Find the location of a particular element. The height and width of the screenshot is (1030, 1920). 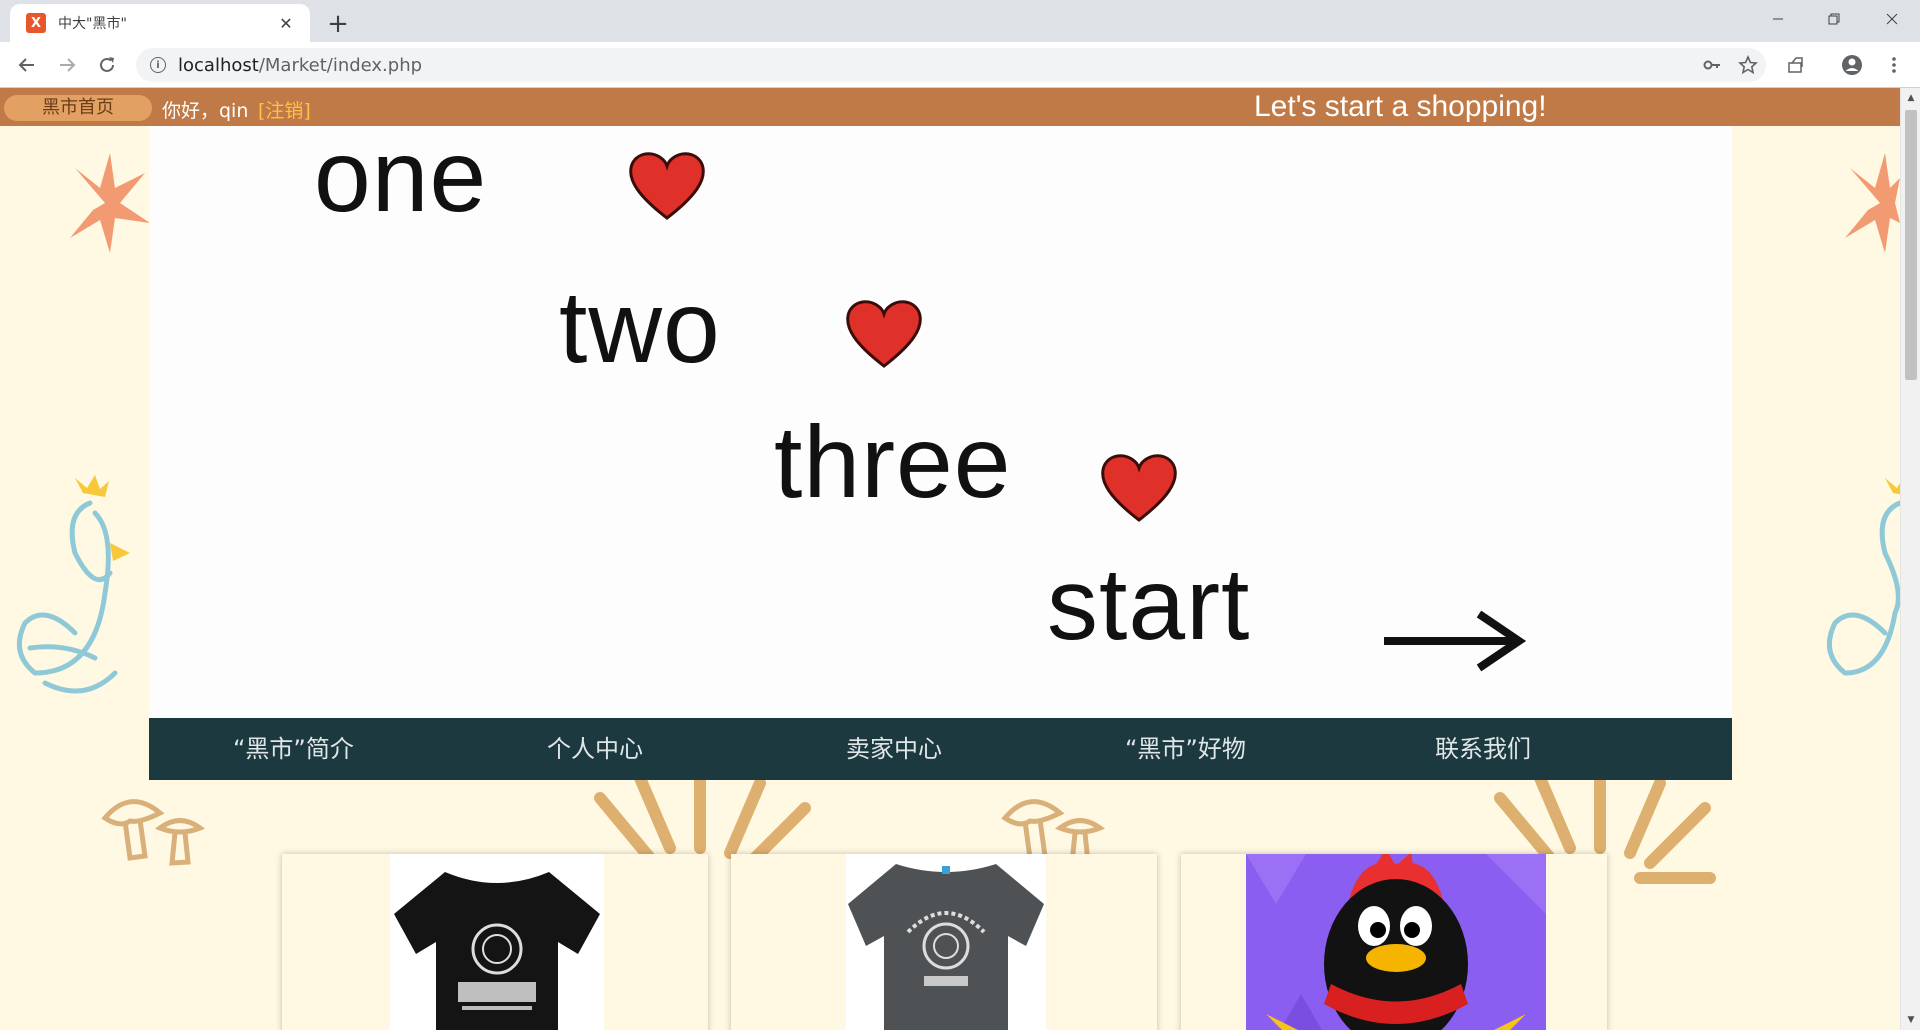

tab-title: 中大"黑市" is located at coordinates (92, 24).